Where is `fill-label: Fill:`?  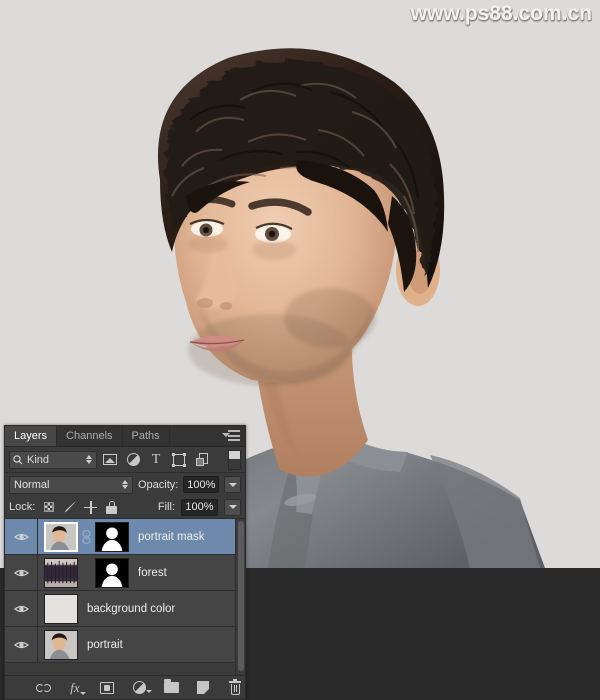
fill-label: Fill: is located at coordinates (166, 507).